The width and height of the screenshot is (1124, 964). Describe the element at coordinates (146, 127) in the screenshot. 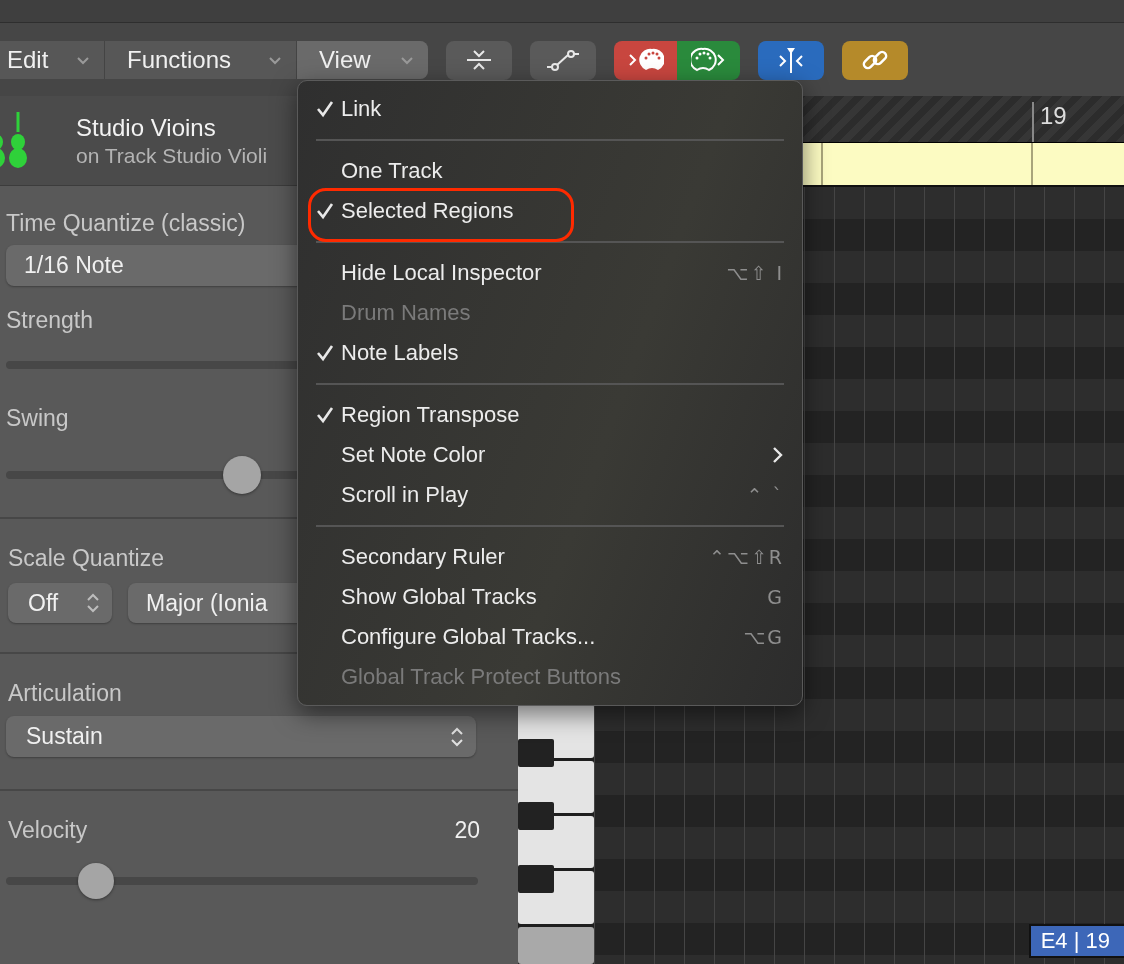

I see `track-name: Studio Vioins` at that location.